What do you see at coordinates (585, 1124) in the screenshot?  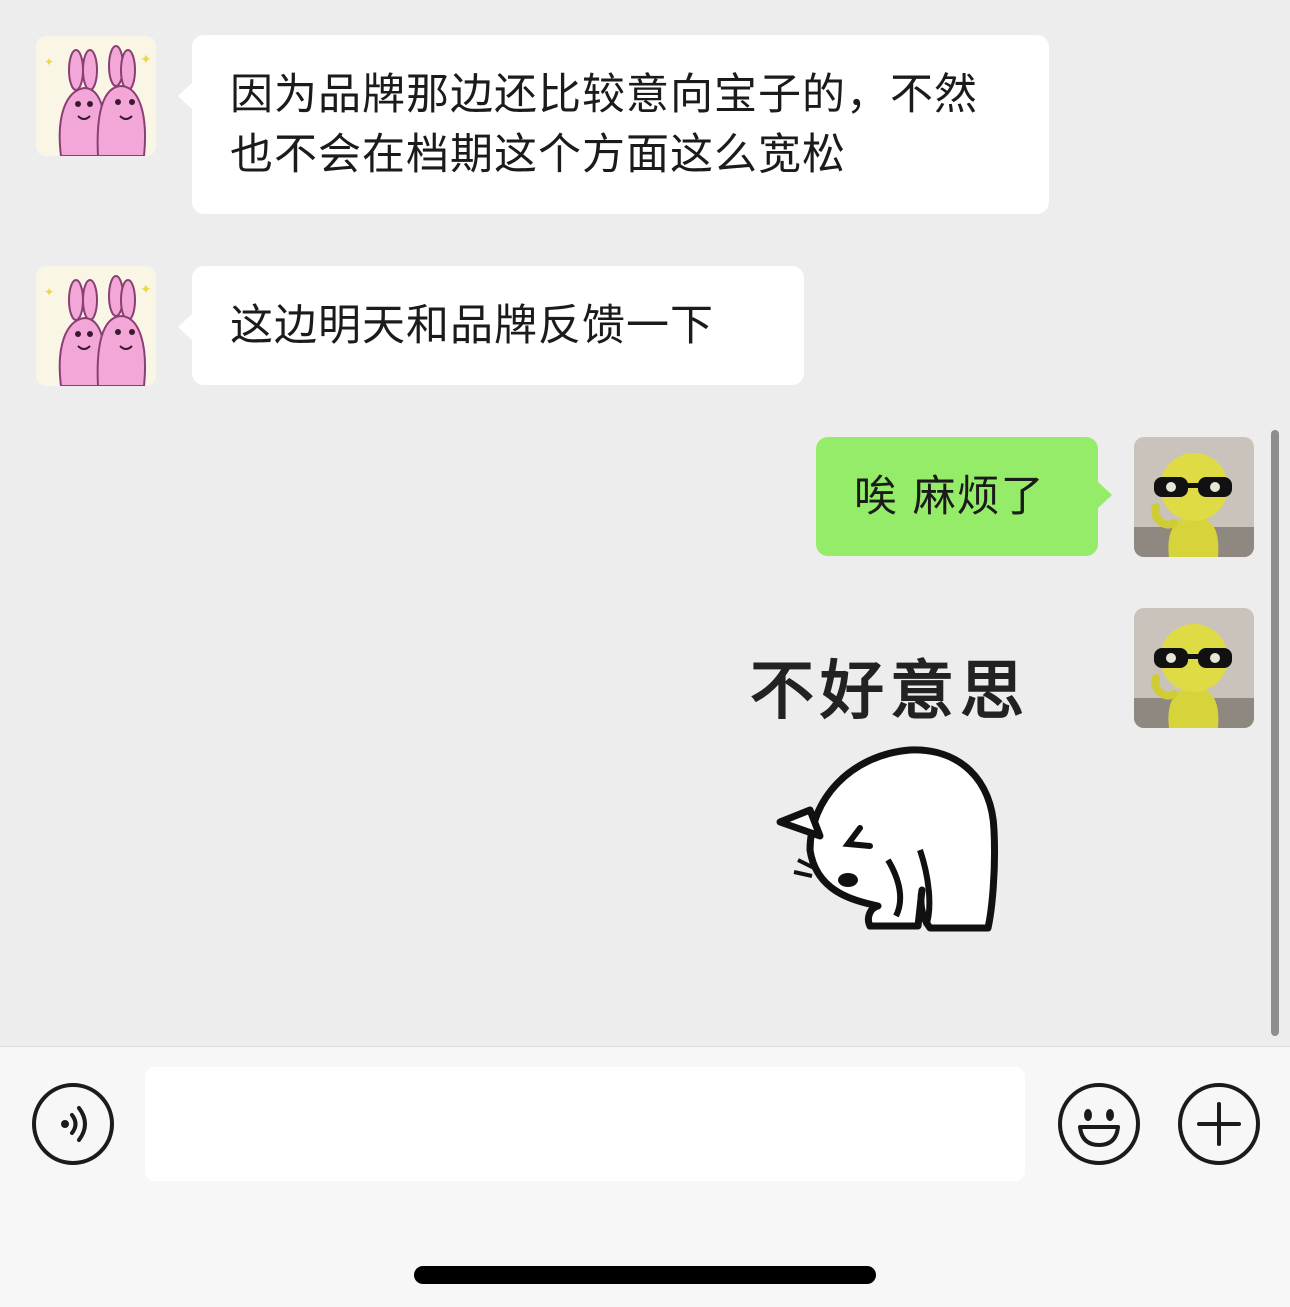 I see `message-input` at bounding box center [585, 1124].